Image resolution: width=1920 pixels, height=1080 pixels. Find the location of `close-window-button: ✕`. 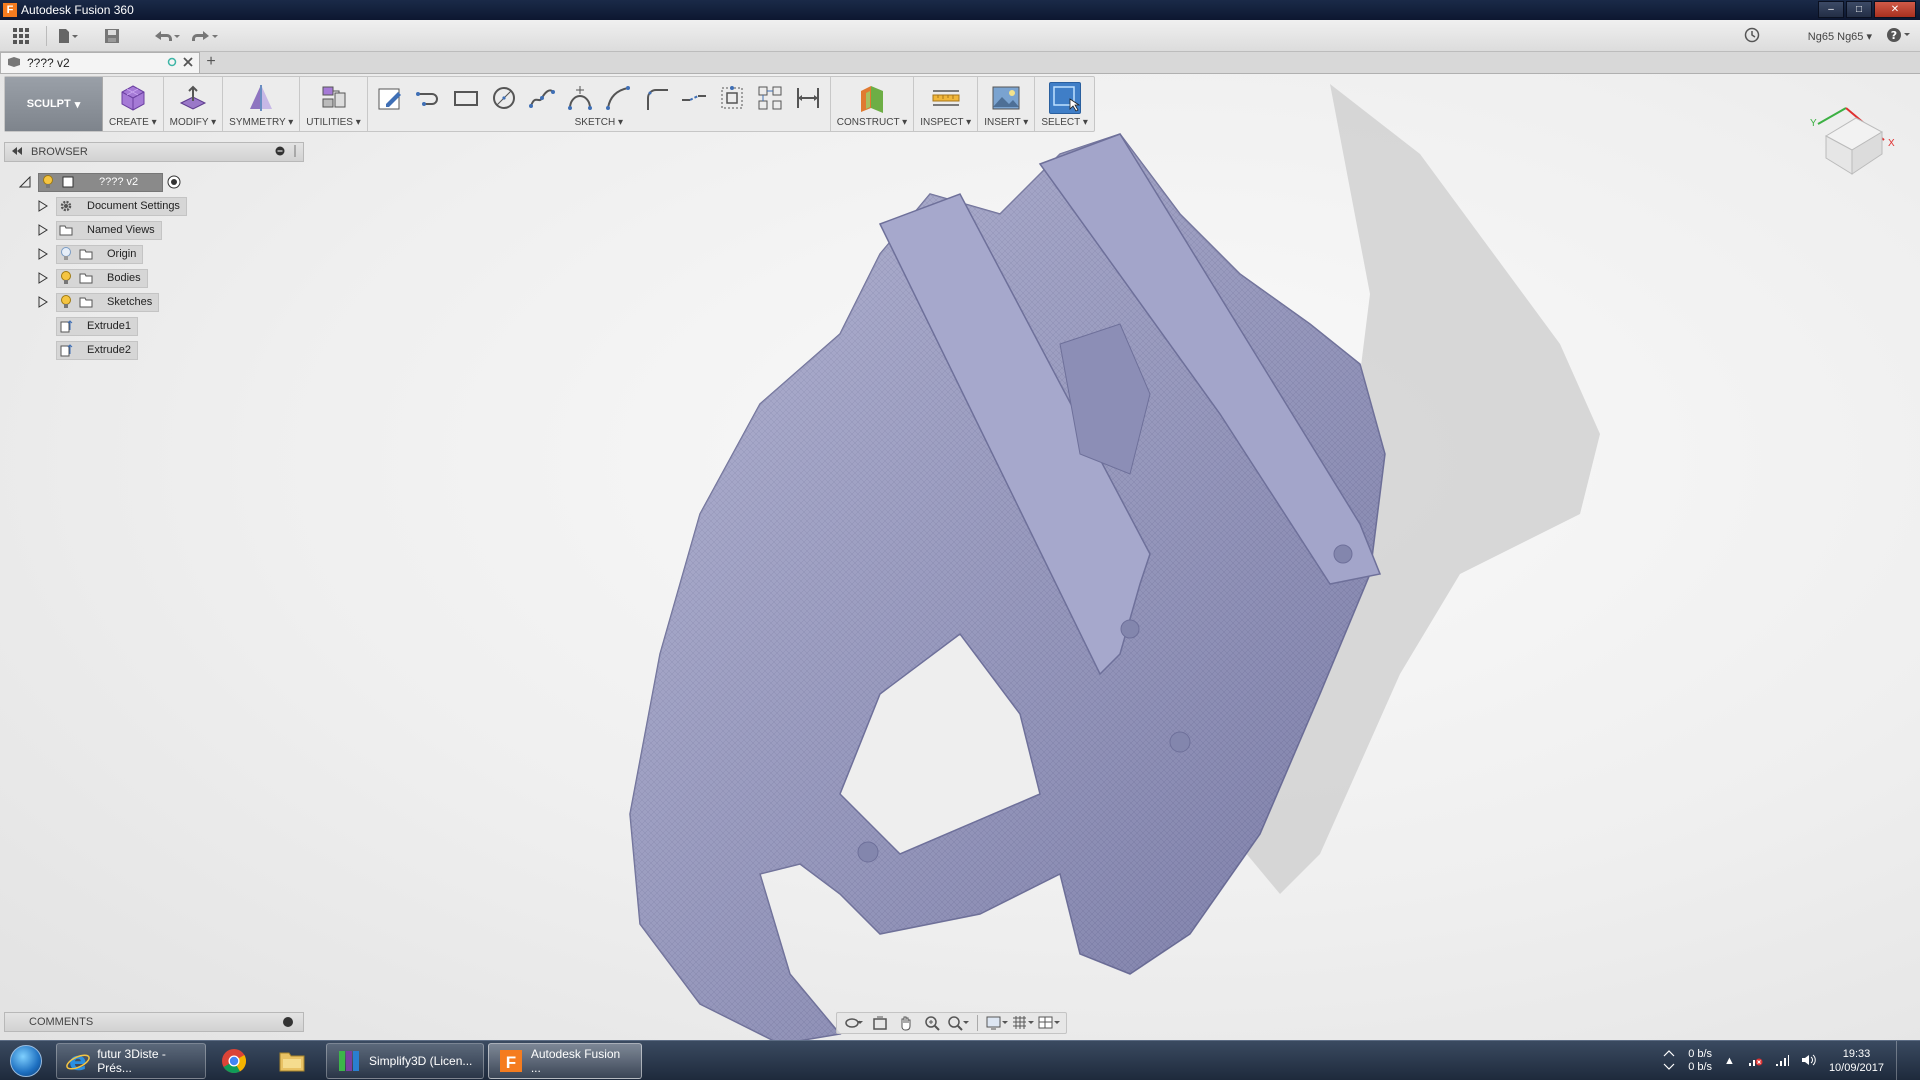

close-window-button: ✕ is located at coordinates (1895, 9).